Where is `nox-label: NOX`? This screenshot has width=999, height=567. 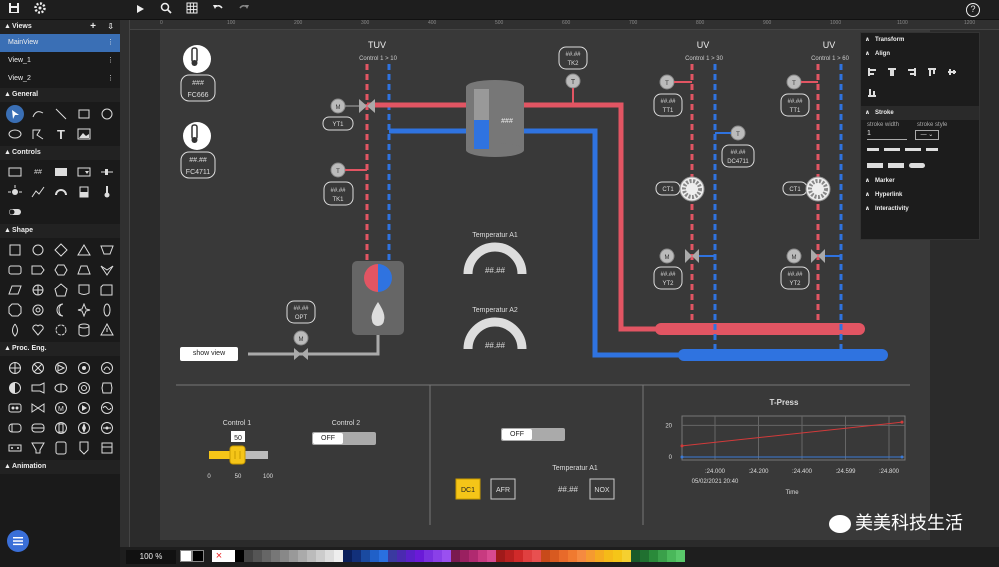
nox-label: NOX is located at coordinates (602, 490).